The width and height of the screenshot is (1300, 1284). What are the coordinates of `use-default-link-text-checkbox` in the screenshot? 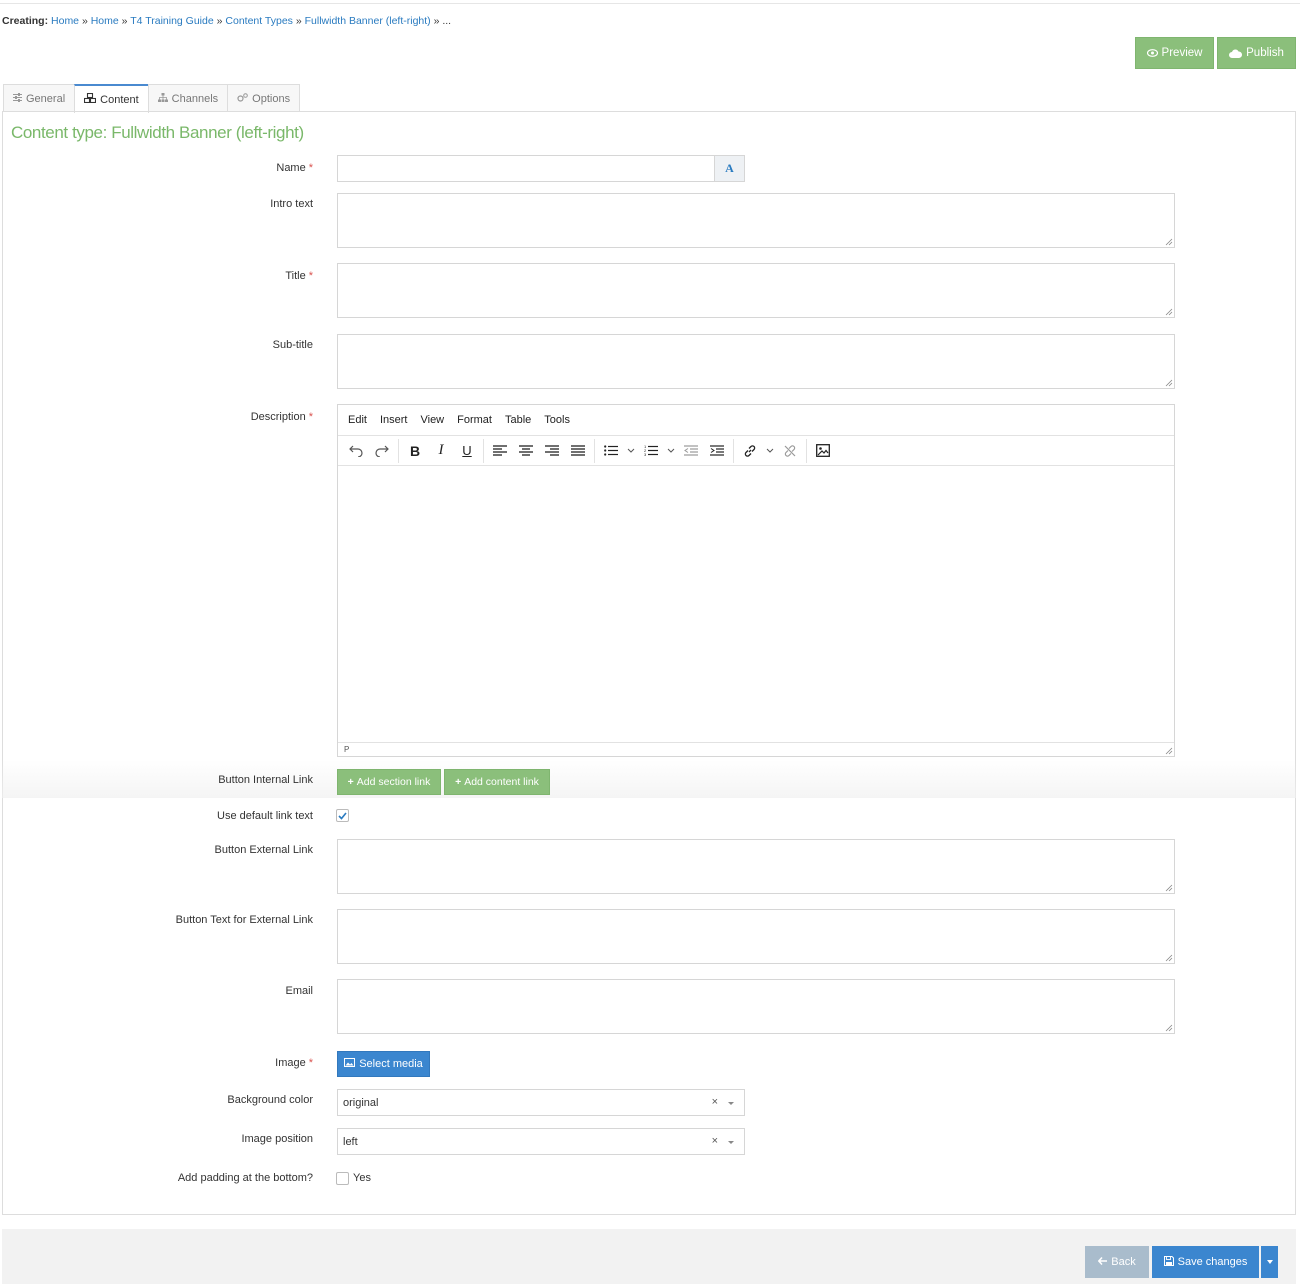 It's located at (342, 815).